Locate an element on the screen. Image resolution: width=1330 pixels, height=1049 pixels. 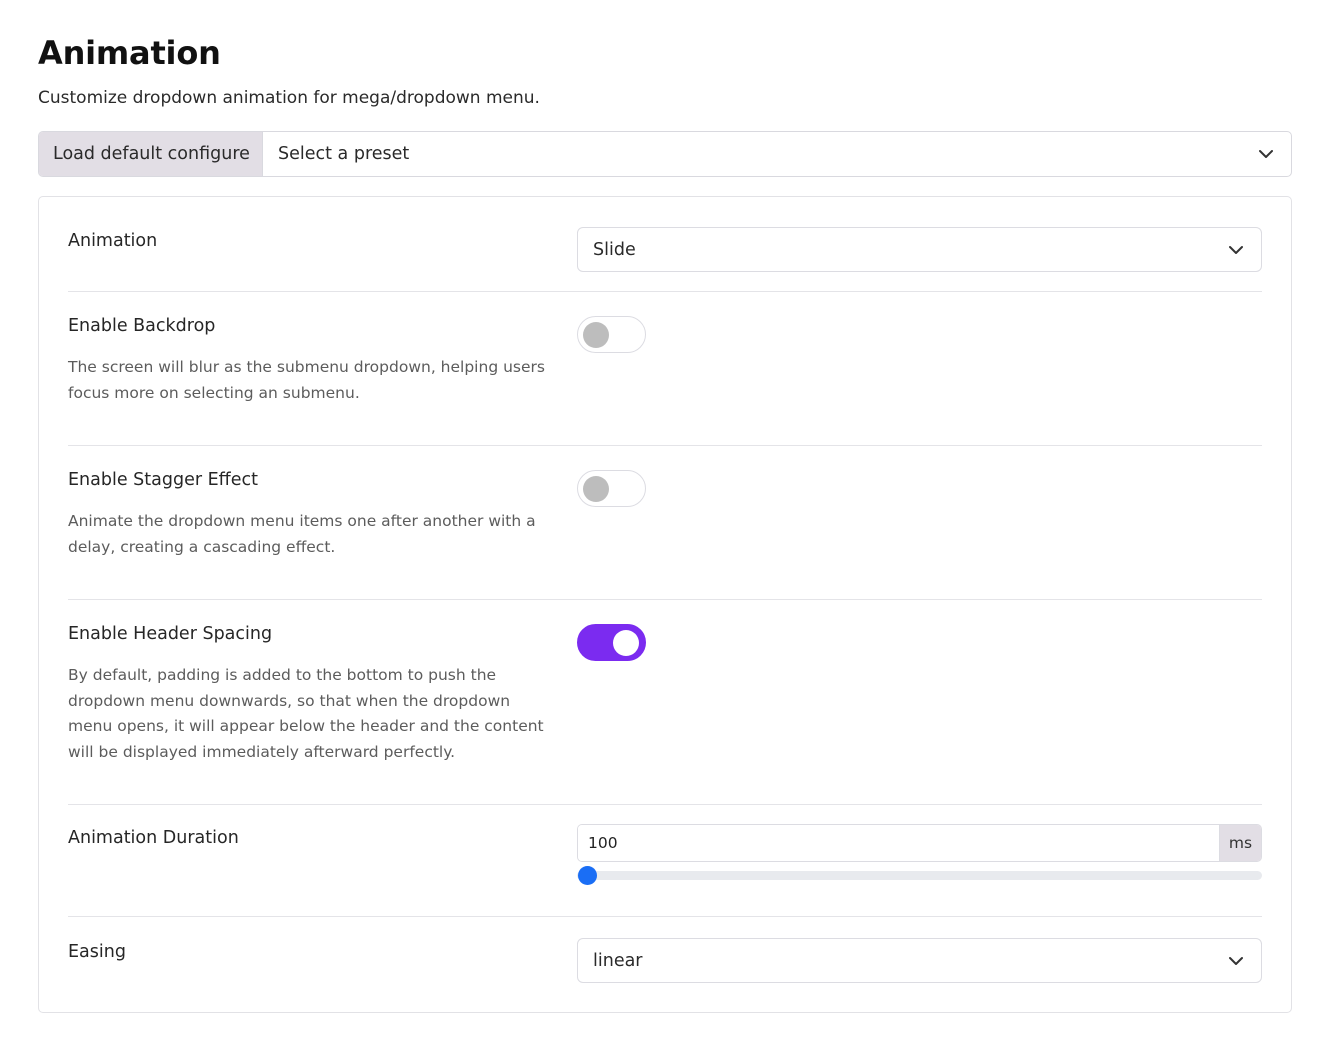
easing-select: linear is located at coordinates (919, 960).